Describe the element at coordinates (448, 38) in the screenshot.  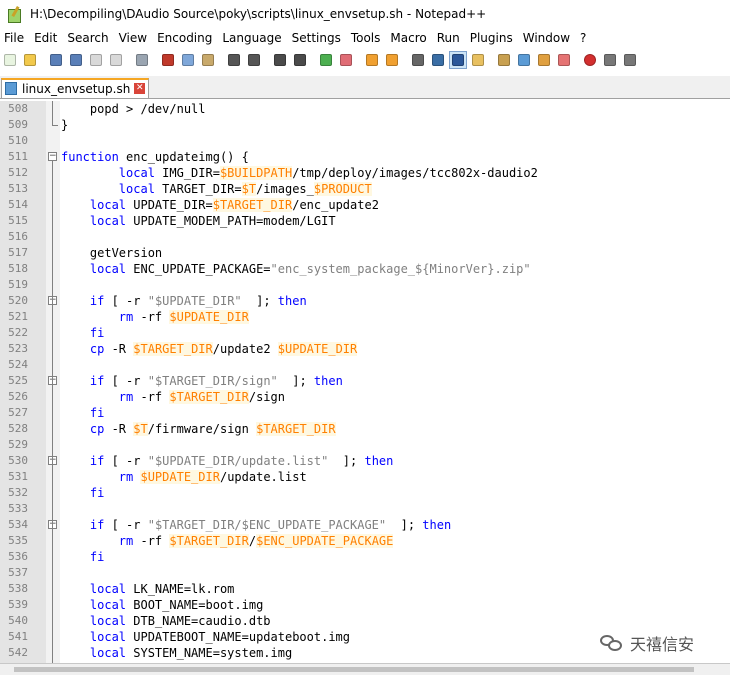
I see `menu-run: Run` at that location.